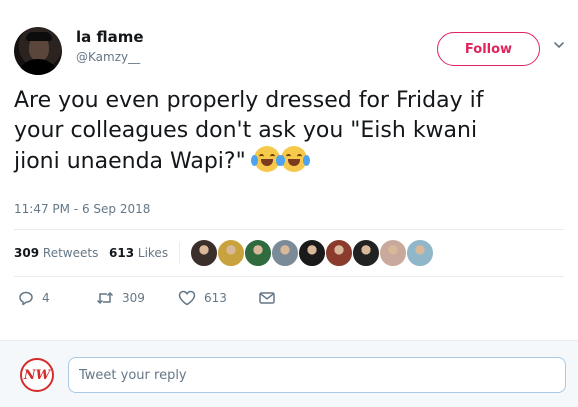 Image resolution: width=578 pixels, height=407 pixels. Describe the element at coordinates (27, 253) in the screenshot. I see `retweets-count: 309` at that location.